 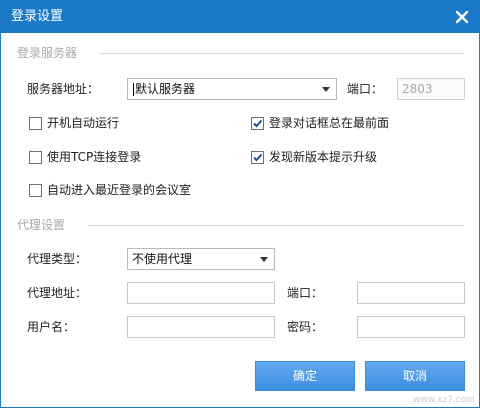 I want to click on proxy-type-label: 代理类型：, so click(x=57, y=259).